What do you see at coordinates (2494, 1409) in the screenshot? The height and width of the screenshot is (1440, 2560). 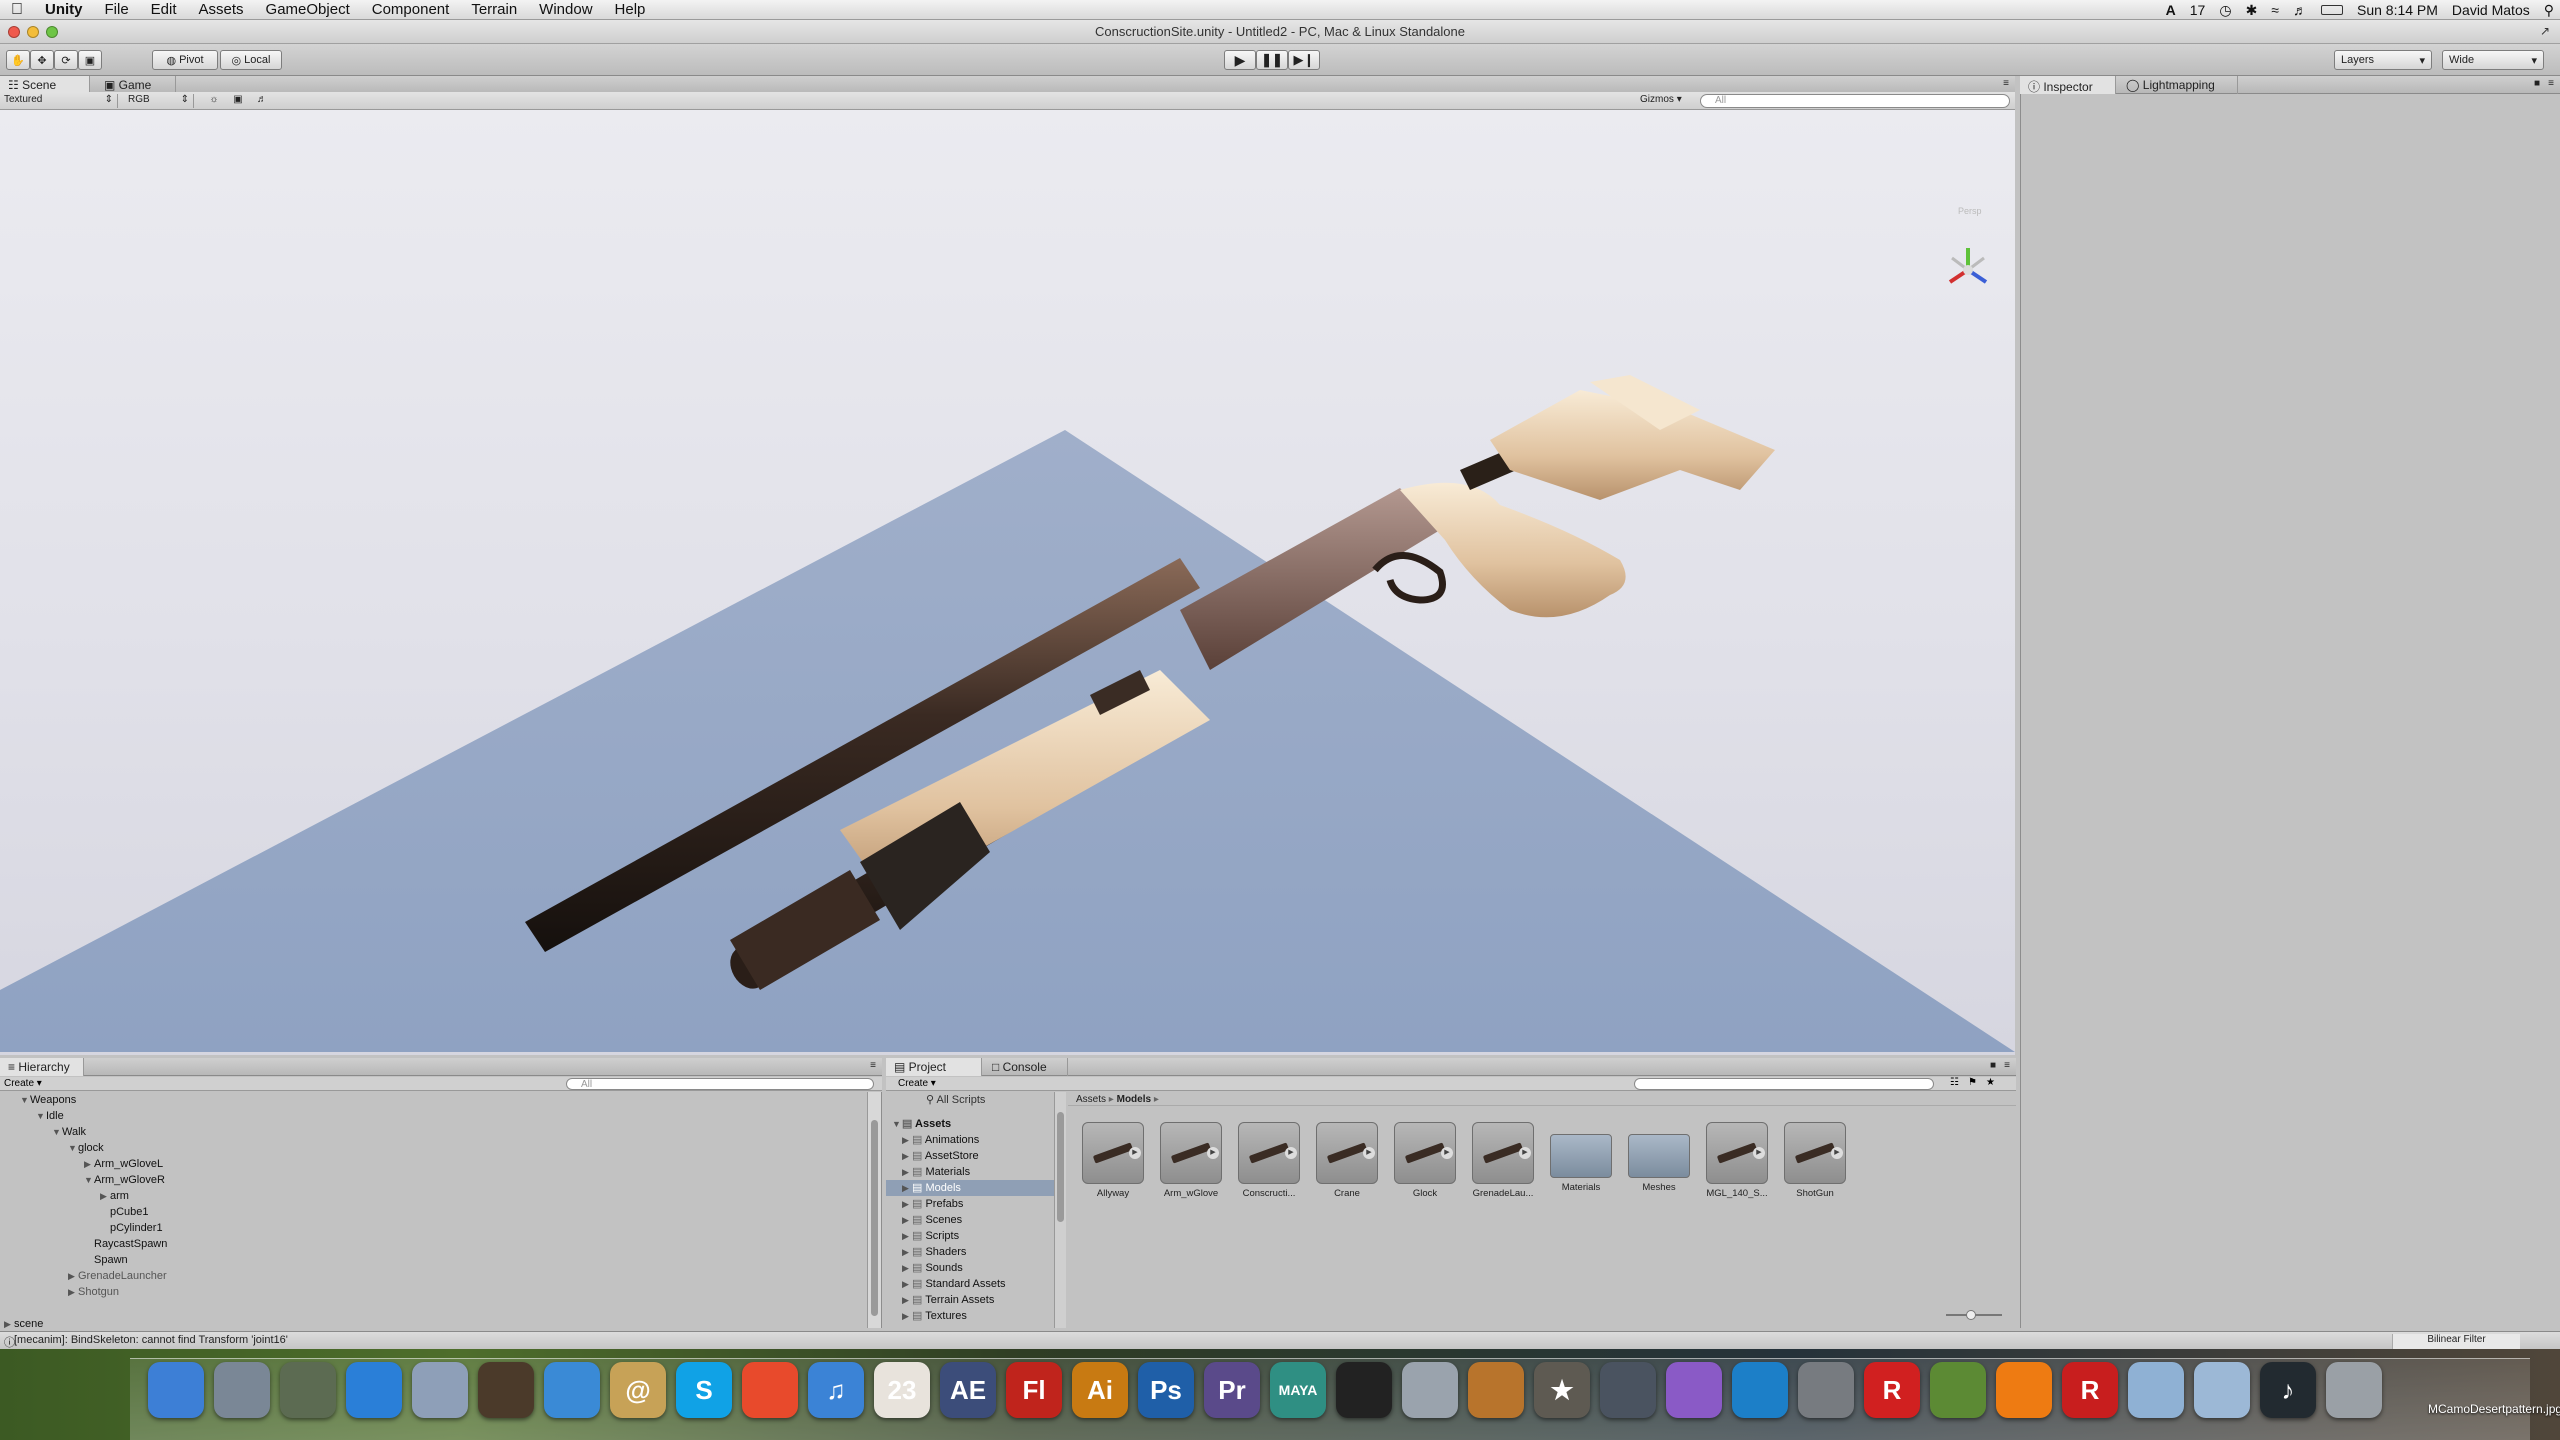 I see `desktop-file-label: MCamoDesertpattern.jpg` at bounding box center [2494, 1409].